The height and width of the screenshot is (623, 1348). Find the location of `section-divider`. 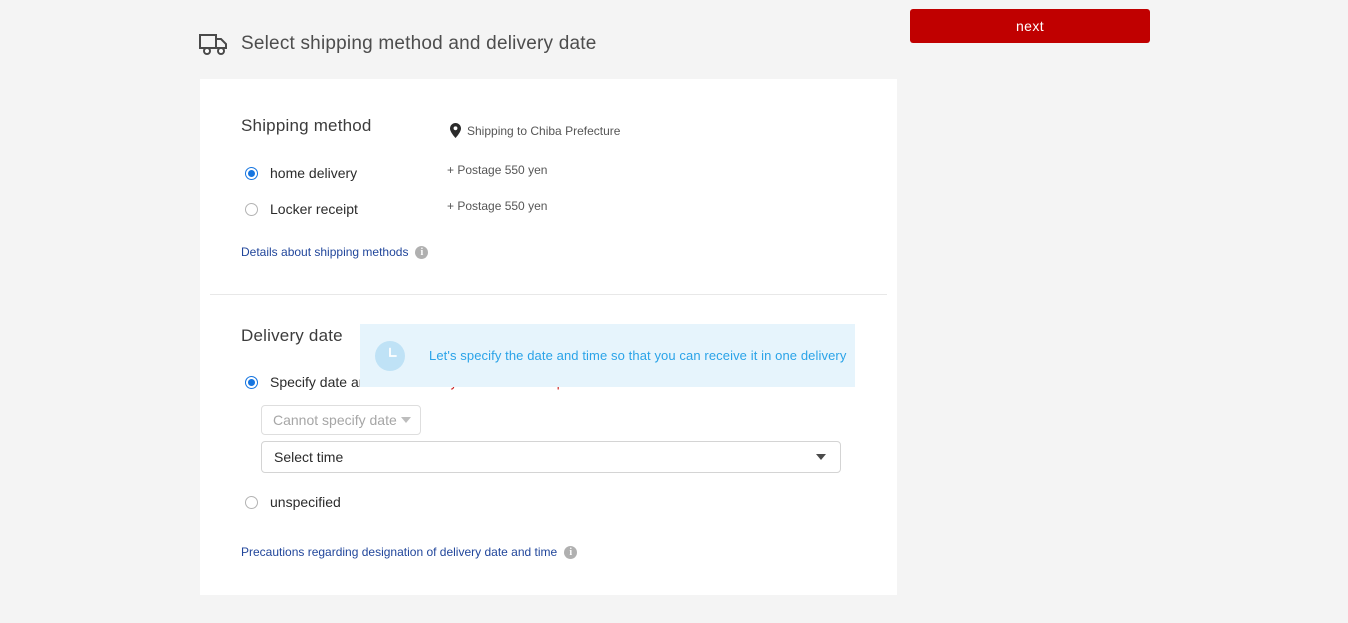

section-divider is located at coordinates (548, 294).